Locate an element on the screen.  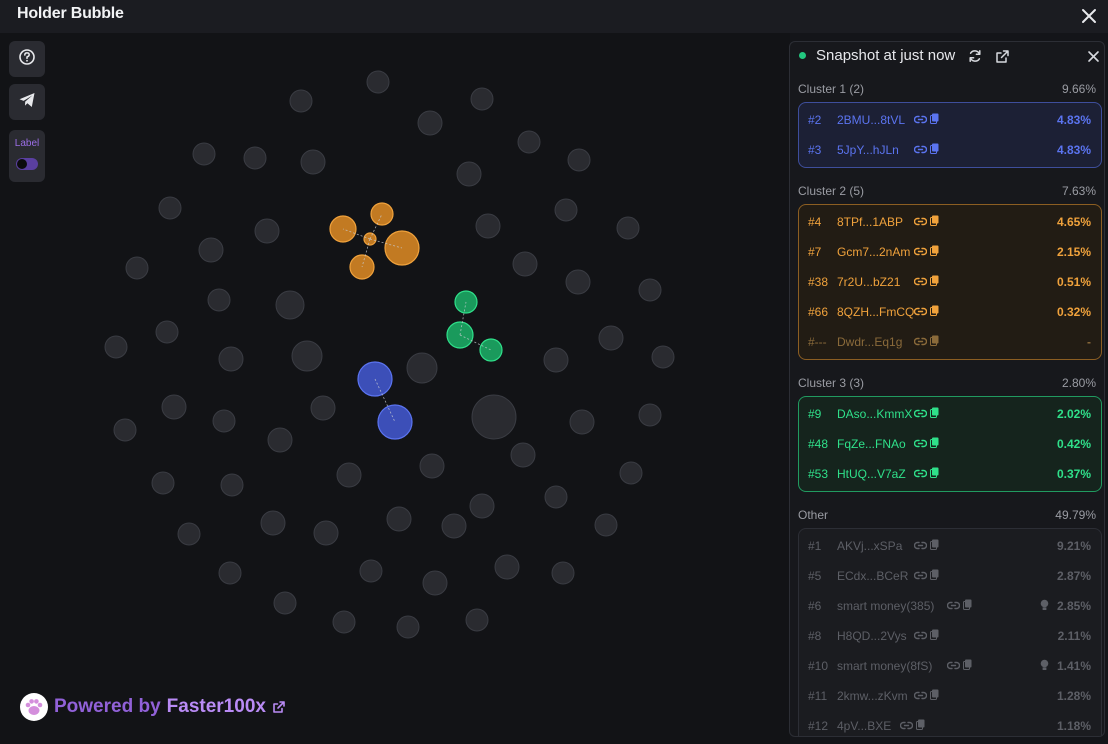
refresh-icon is located at coordinates (975, 56).